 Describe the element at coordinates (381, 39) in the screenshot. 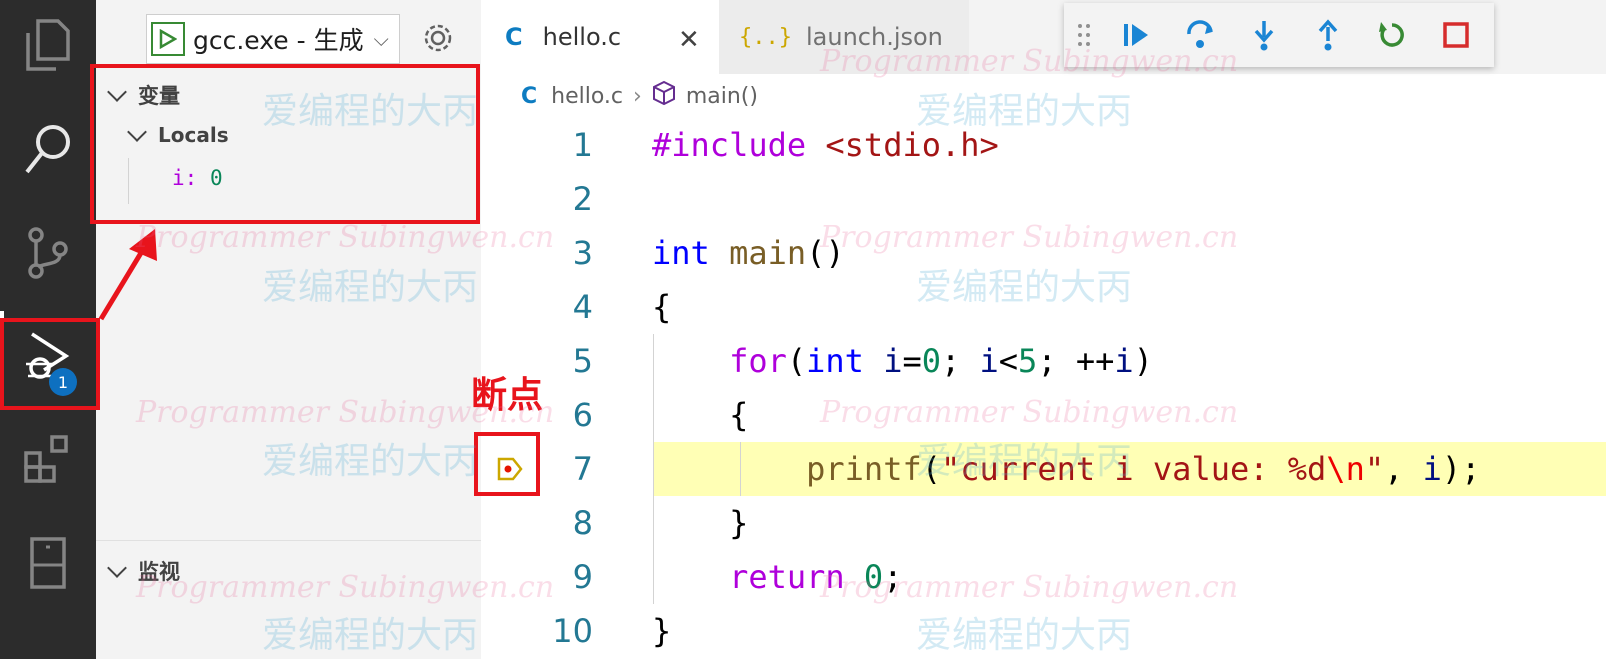

I see `chevron-down-icon: ⌵` at that location.